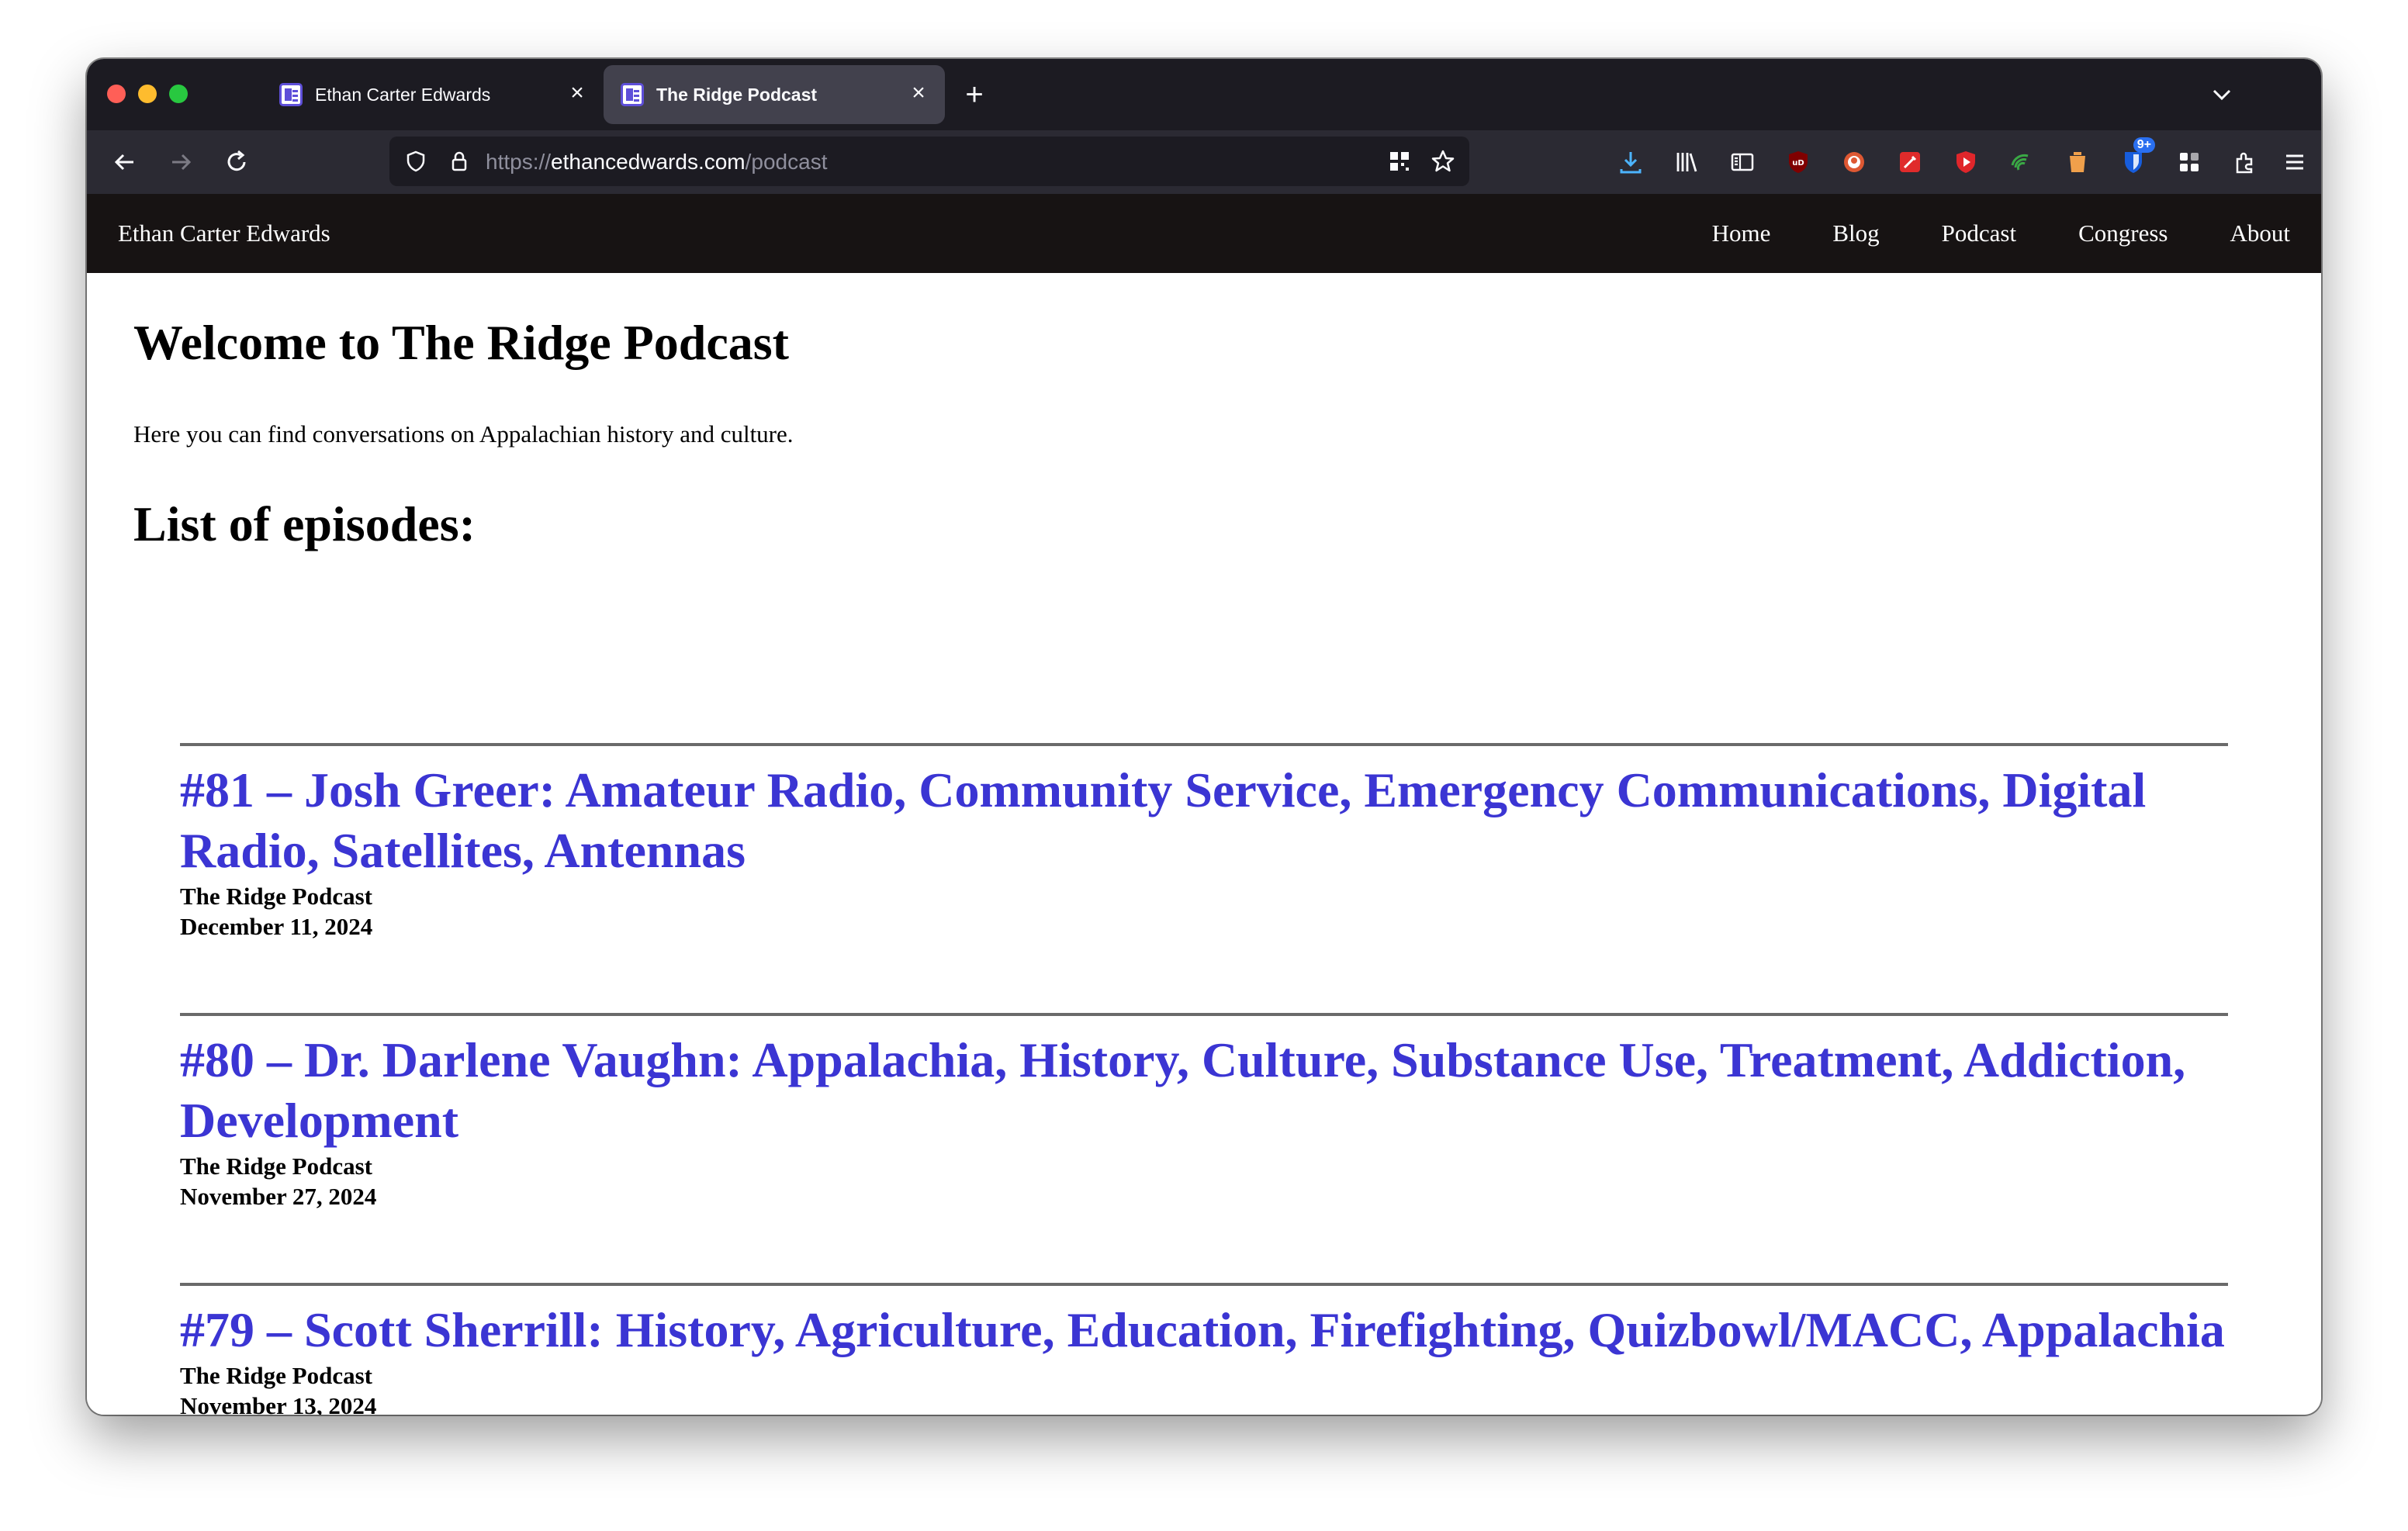  I want to click on hamburger-menu-icon, so click(2295, 162).